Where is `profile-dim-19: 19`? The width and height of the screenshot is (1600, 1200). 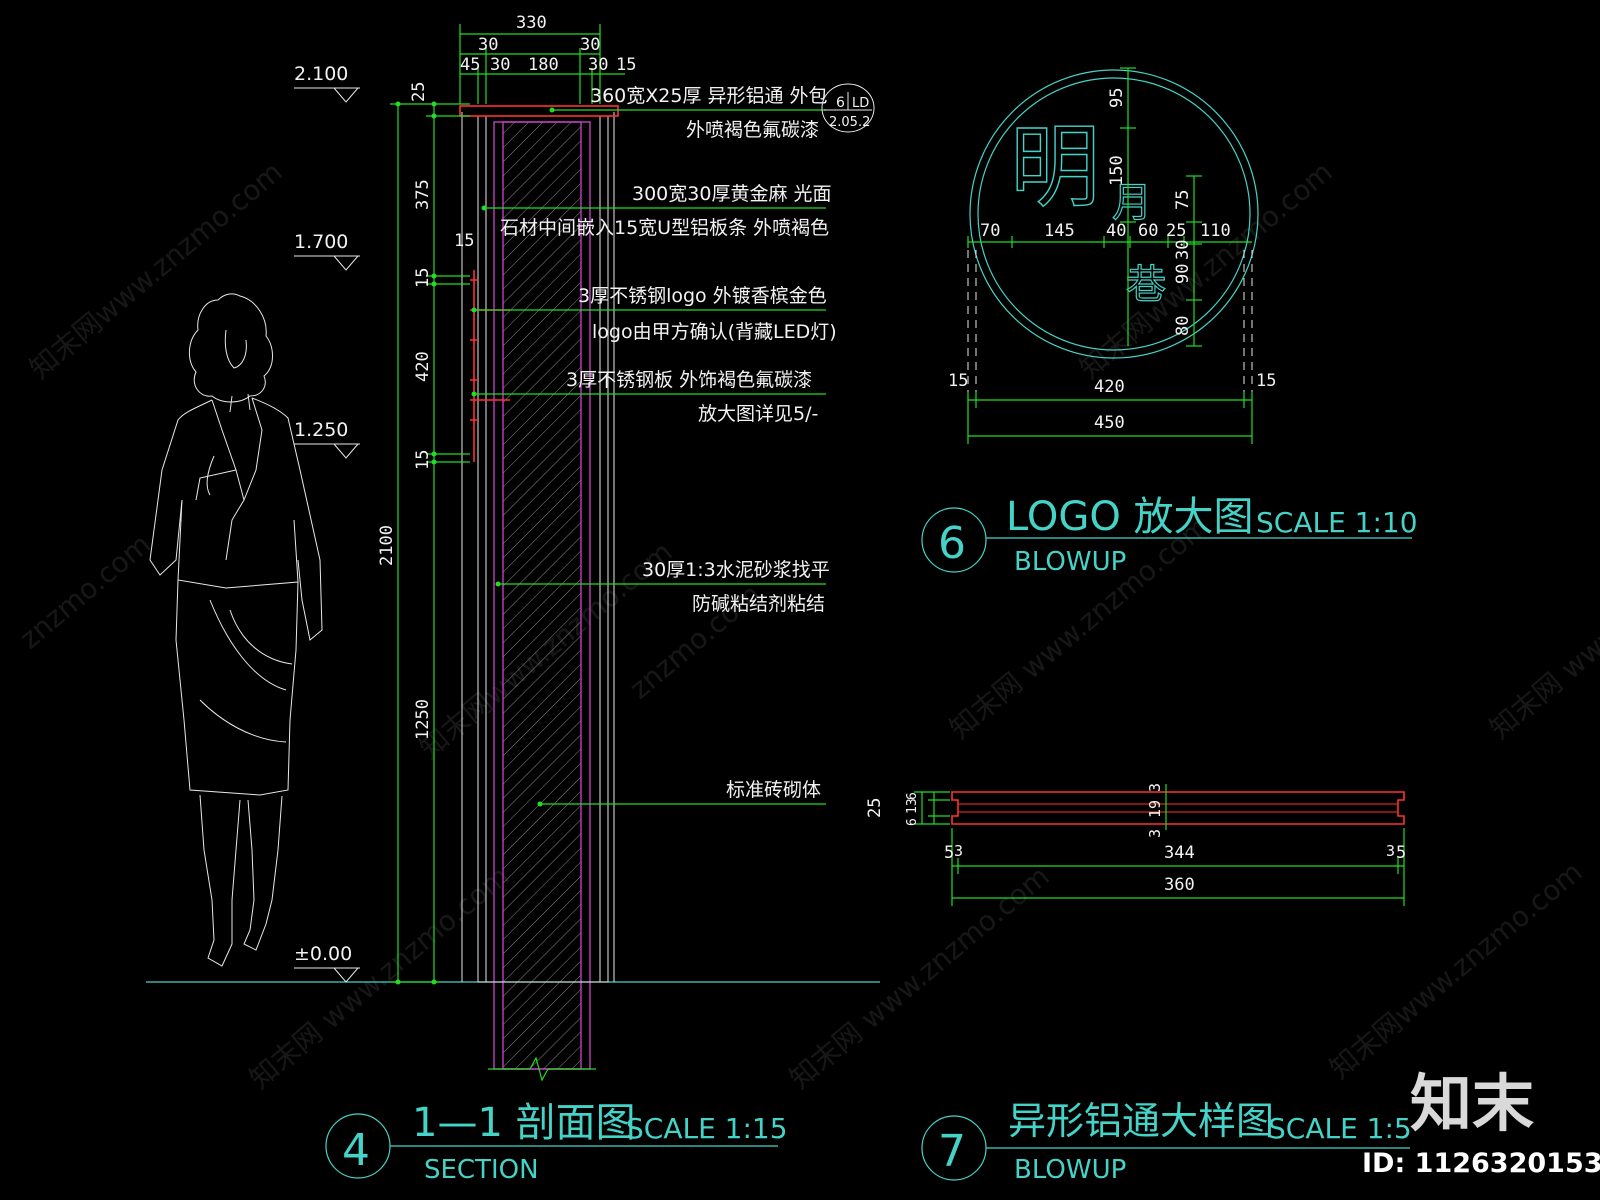 profile-dim-19: 19 is located at coordinates (1155, 809).